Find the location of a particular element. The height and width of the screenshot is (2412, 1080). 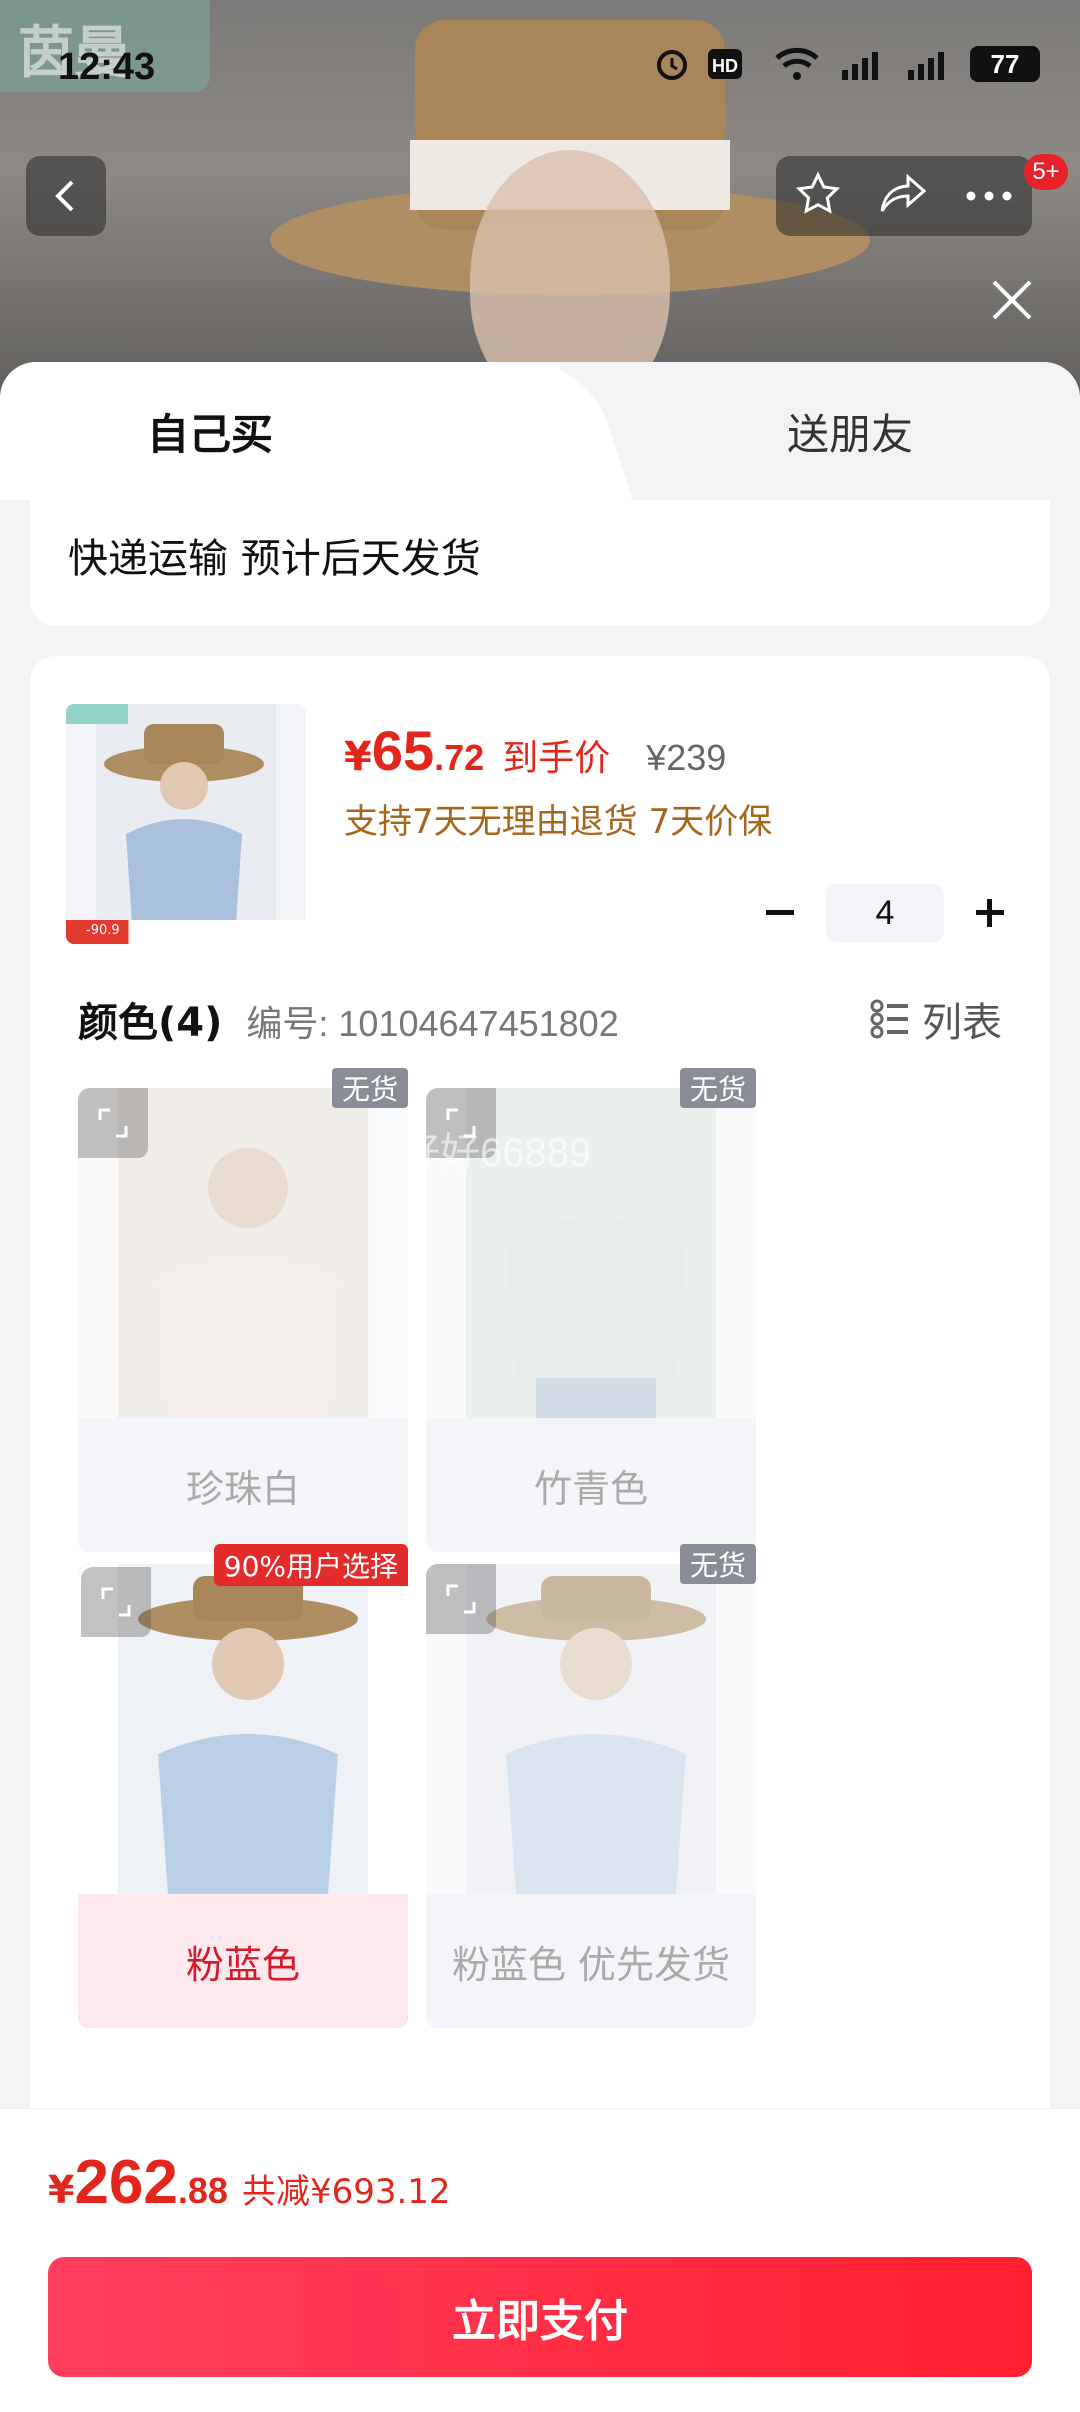

tab-gift: 送朋友 is located at coordinates (820, 431).